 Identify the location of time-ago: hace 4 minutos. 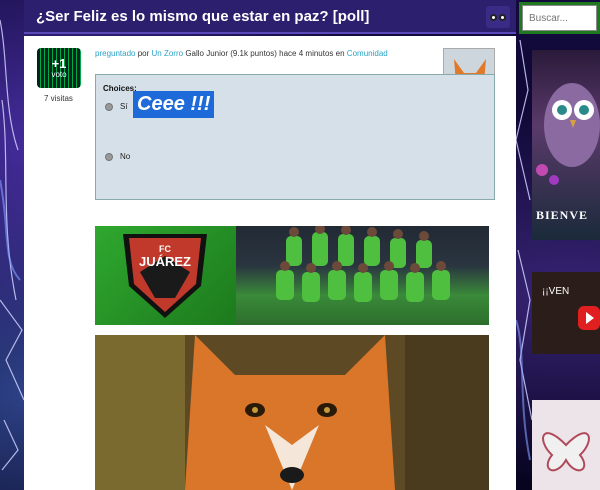
(306, 53).